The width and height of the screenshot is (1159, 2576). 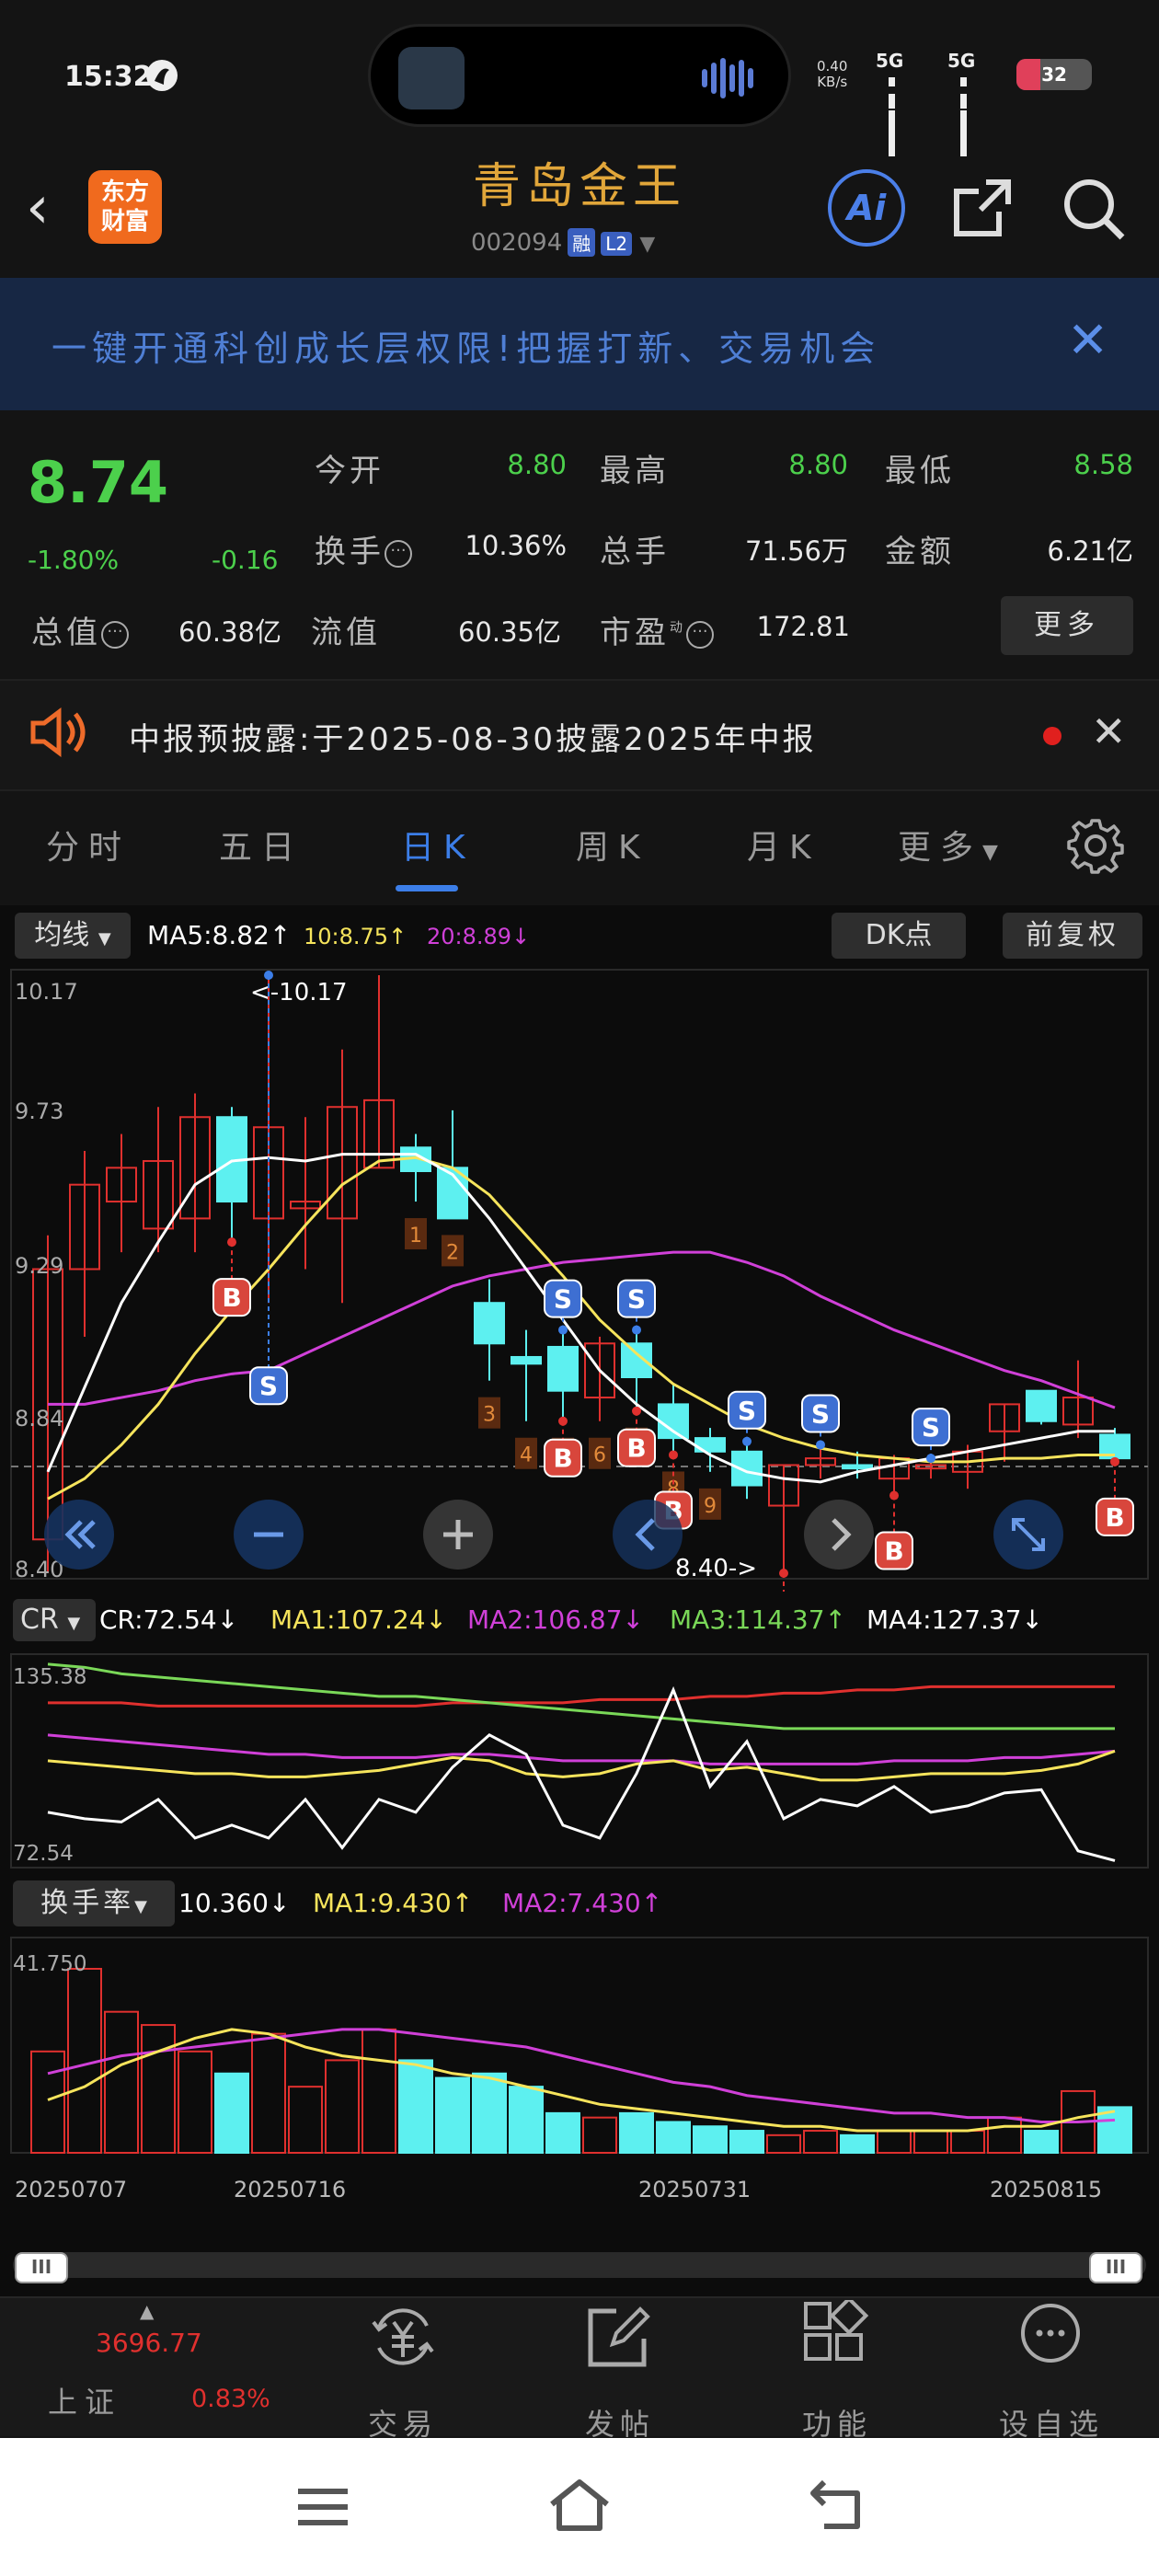 What do you see at coordinates (1072, 936) in the screenshot?
I see `adjust-button: 前复权` at bounding box center [1072, 936].